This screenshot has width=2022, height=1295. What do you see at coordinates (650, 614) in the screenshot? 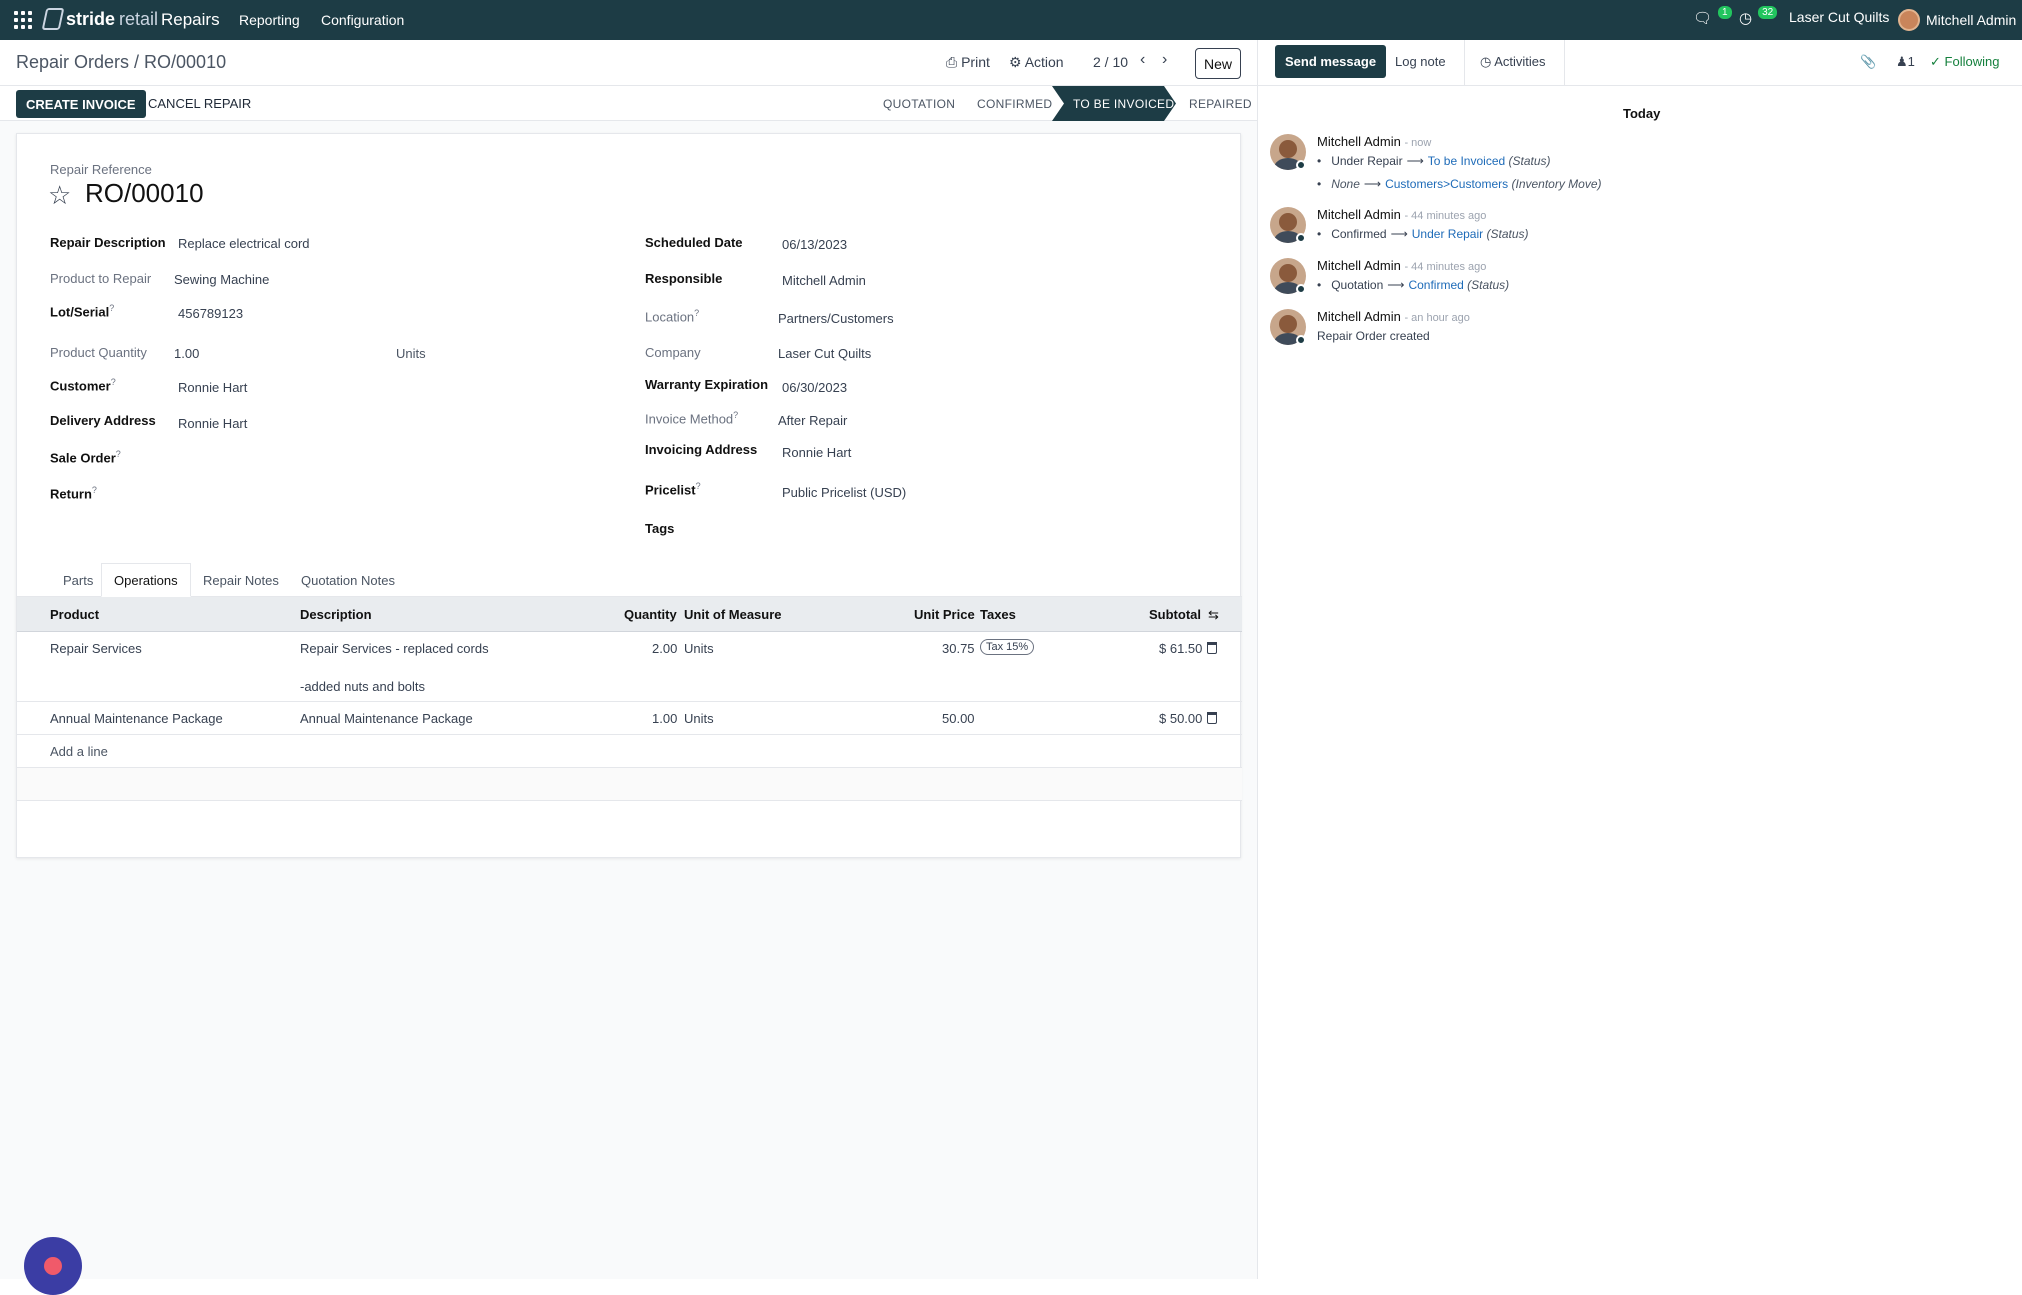
I see `col-quantity: Quantity` at bounding box center [650, 614].